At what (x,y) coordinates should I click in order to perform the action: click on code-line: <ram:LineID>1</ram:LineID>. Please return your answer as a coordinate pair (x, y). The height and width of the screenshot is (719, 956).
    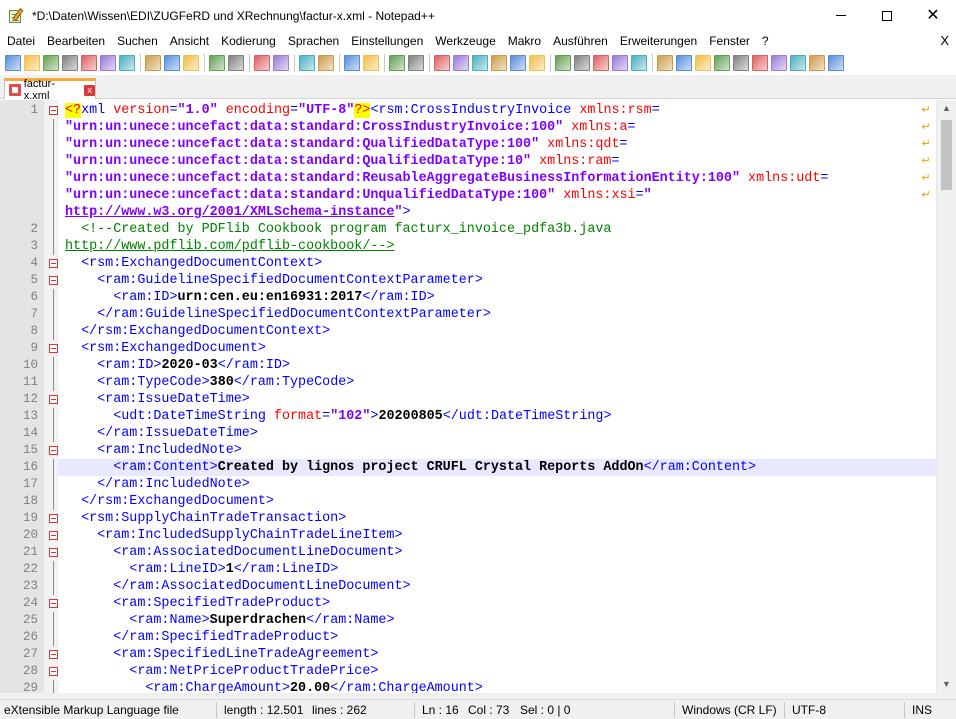
    Looking at the image, I should click on (497, 569).